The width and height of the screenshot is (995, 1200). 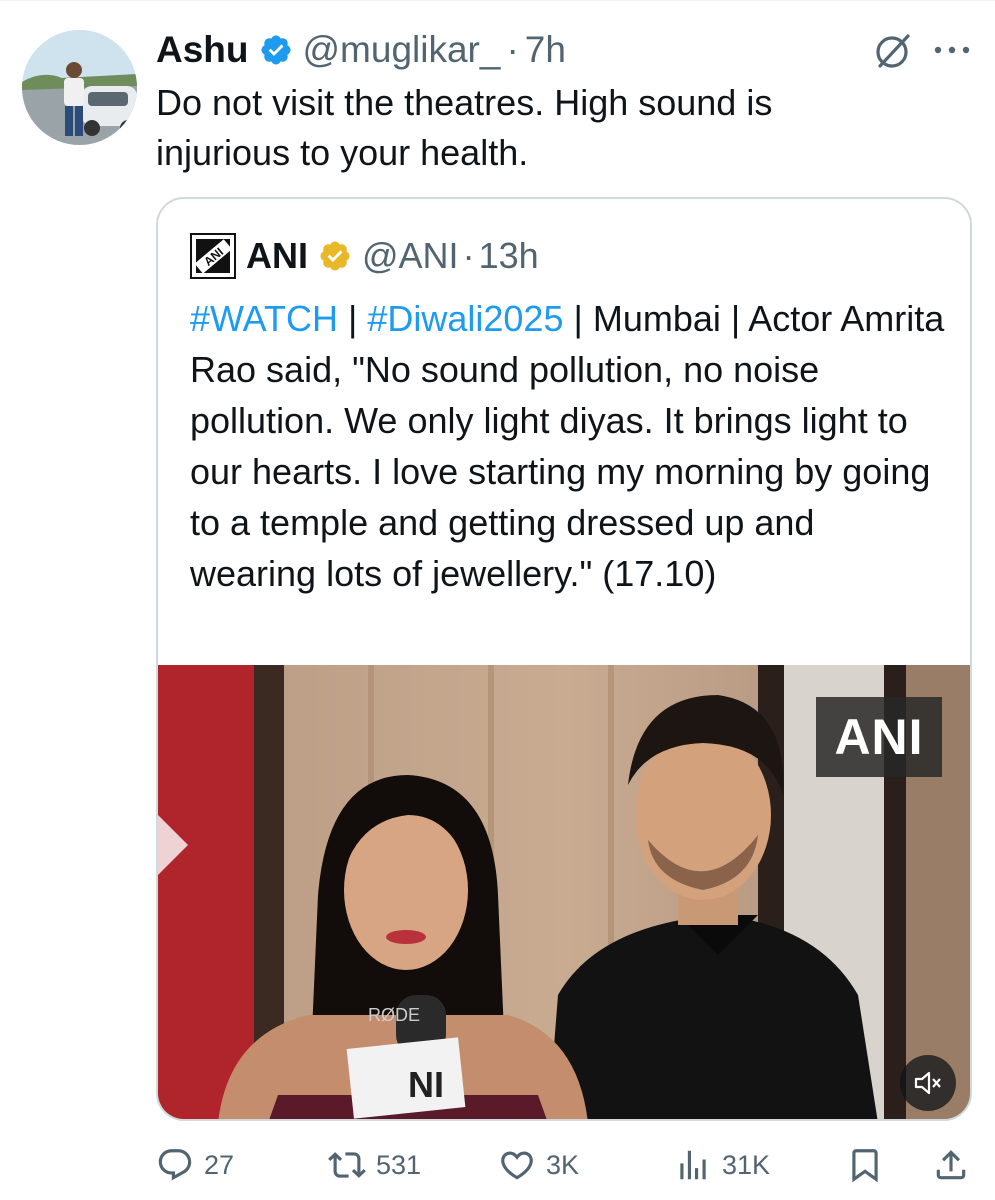 What do you see at coordinates (335, 256) in the screenshot?
I see `gold-verified-badge-icon` at bounding box center [335, 256].